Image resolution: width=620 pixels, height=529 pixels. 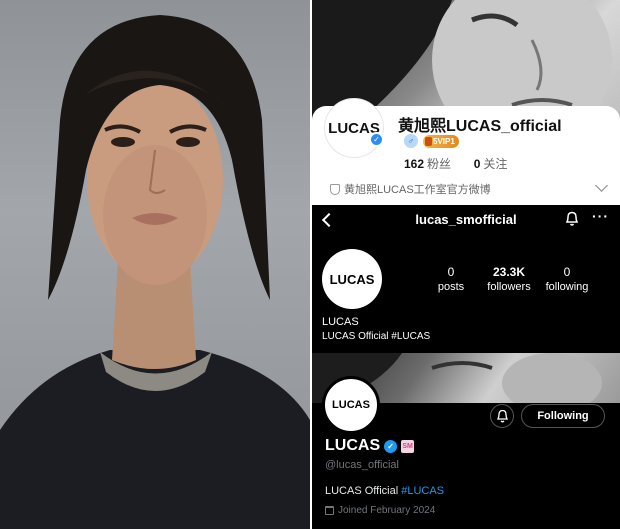 I want to click on instagram-avatar-text: LUCAS, so click(x=352, y=279).